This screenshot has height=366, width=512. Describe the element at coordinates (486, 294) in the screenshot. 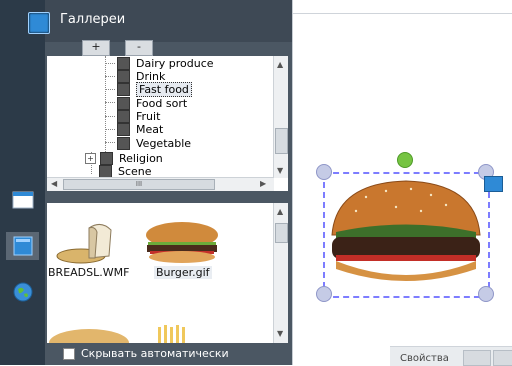

I see `resize-handle-bottom-right` at that location.